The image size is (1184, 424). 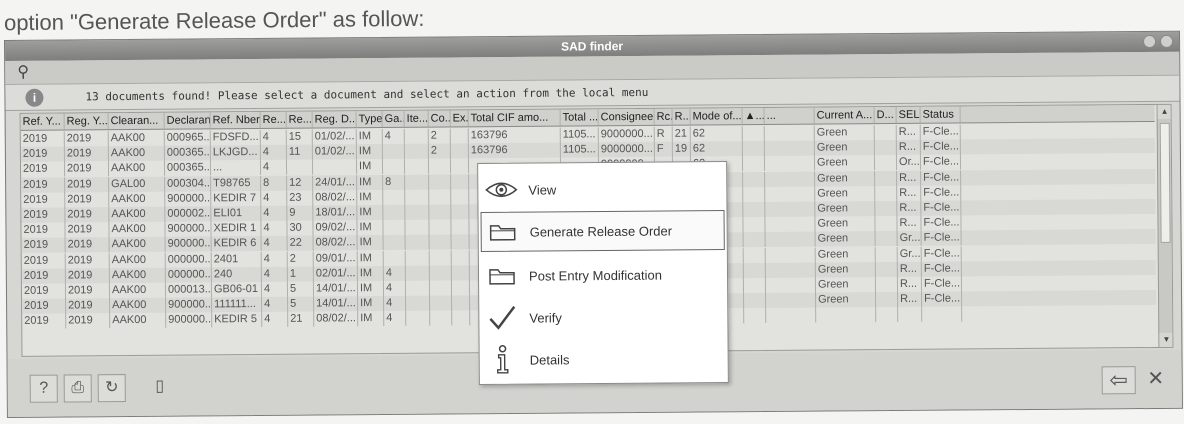 I want to click on scroll-down-icon: ▼, so click(x=1166, y=339).